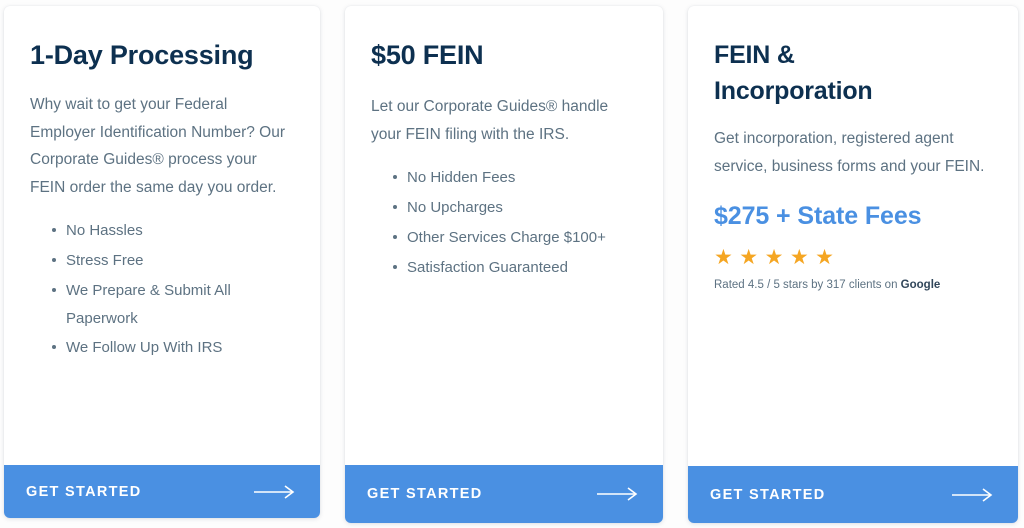  I want to click on list-item: Stress Free, so click(173, 261).